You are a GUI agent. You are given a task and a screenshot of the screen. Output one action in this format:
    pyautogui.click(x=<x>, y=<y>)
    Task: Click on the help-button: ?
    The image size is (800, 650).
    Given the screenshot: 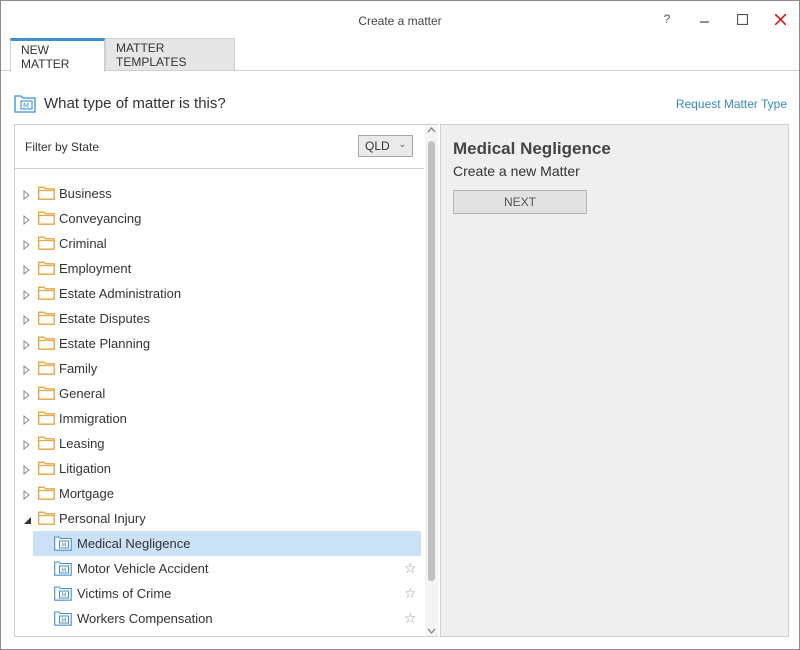 What is the action you would take?
    pyautogui.click(x=667, y=19)
    